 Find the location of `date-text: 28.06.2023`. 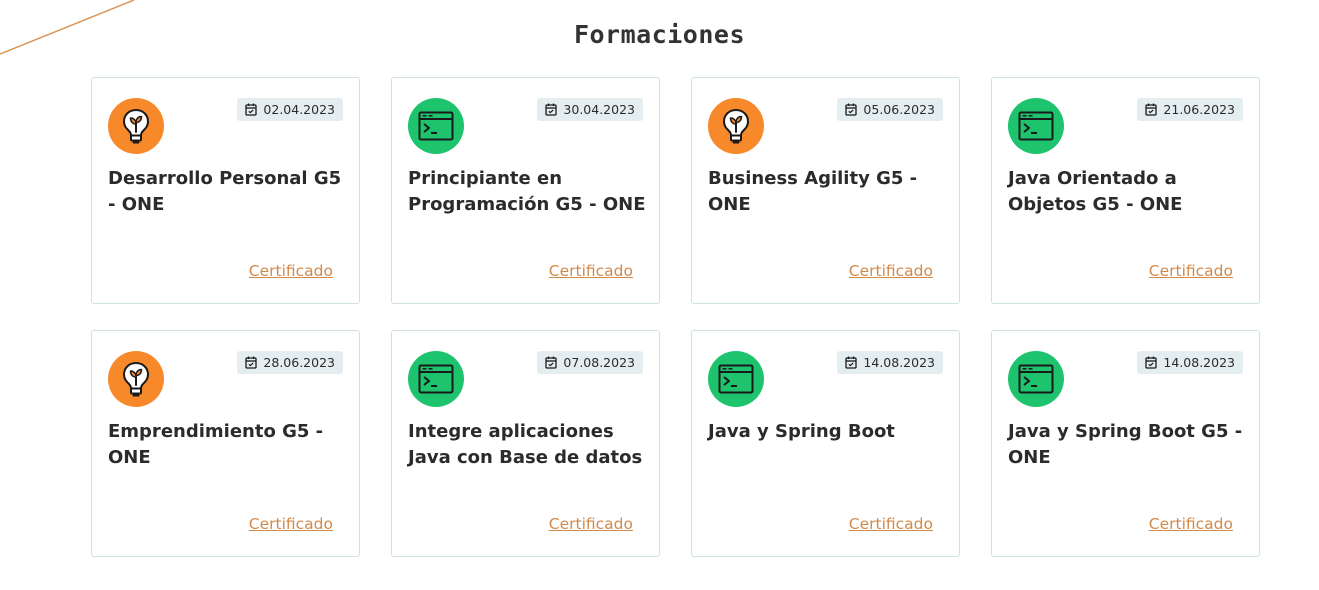

date-text: 28.06.2023 is located at coordinates (299, 362).